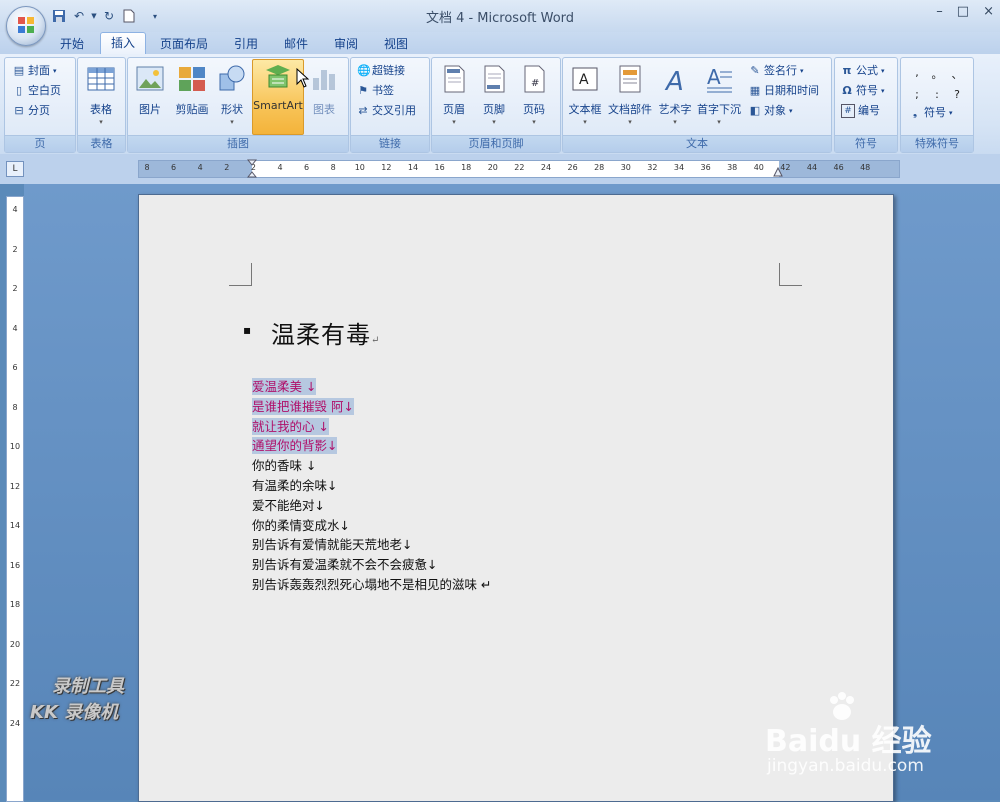 The width and height of the screenshot is (1000, 802). What do you see at coordinates (371, 585) in the screenshot?
I see `document-line: 别告诉轰轰烈烈死心塌地不是相见的滋味 ↵` at bounding box center [371, 585].